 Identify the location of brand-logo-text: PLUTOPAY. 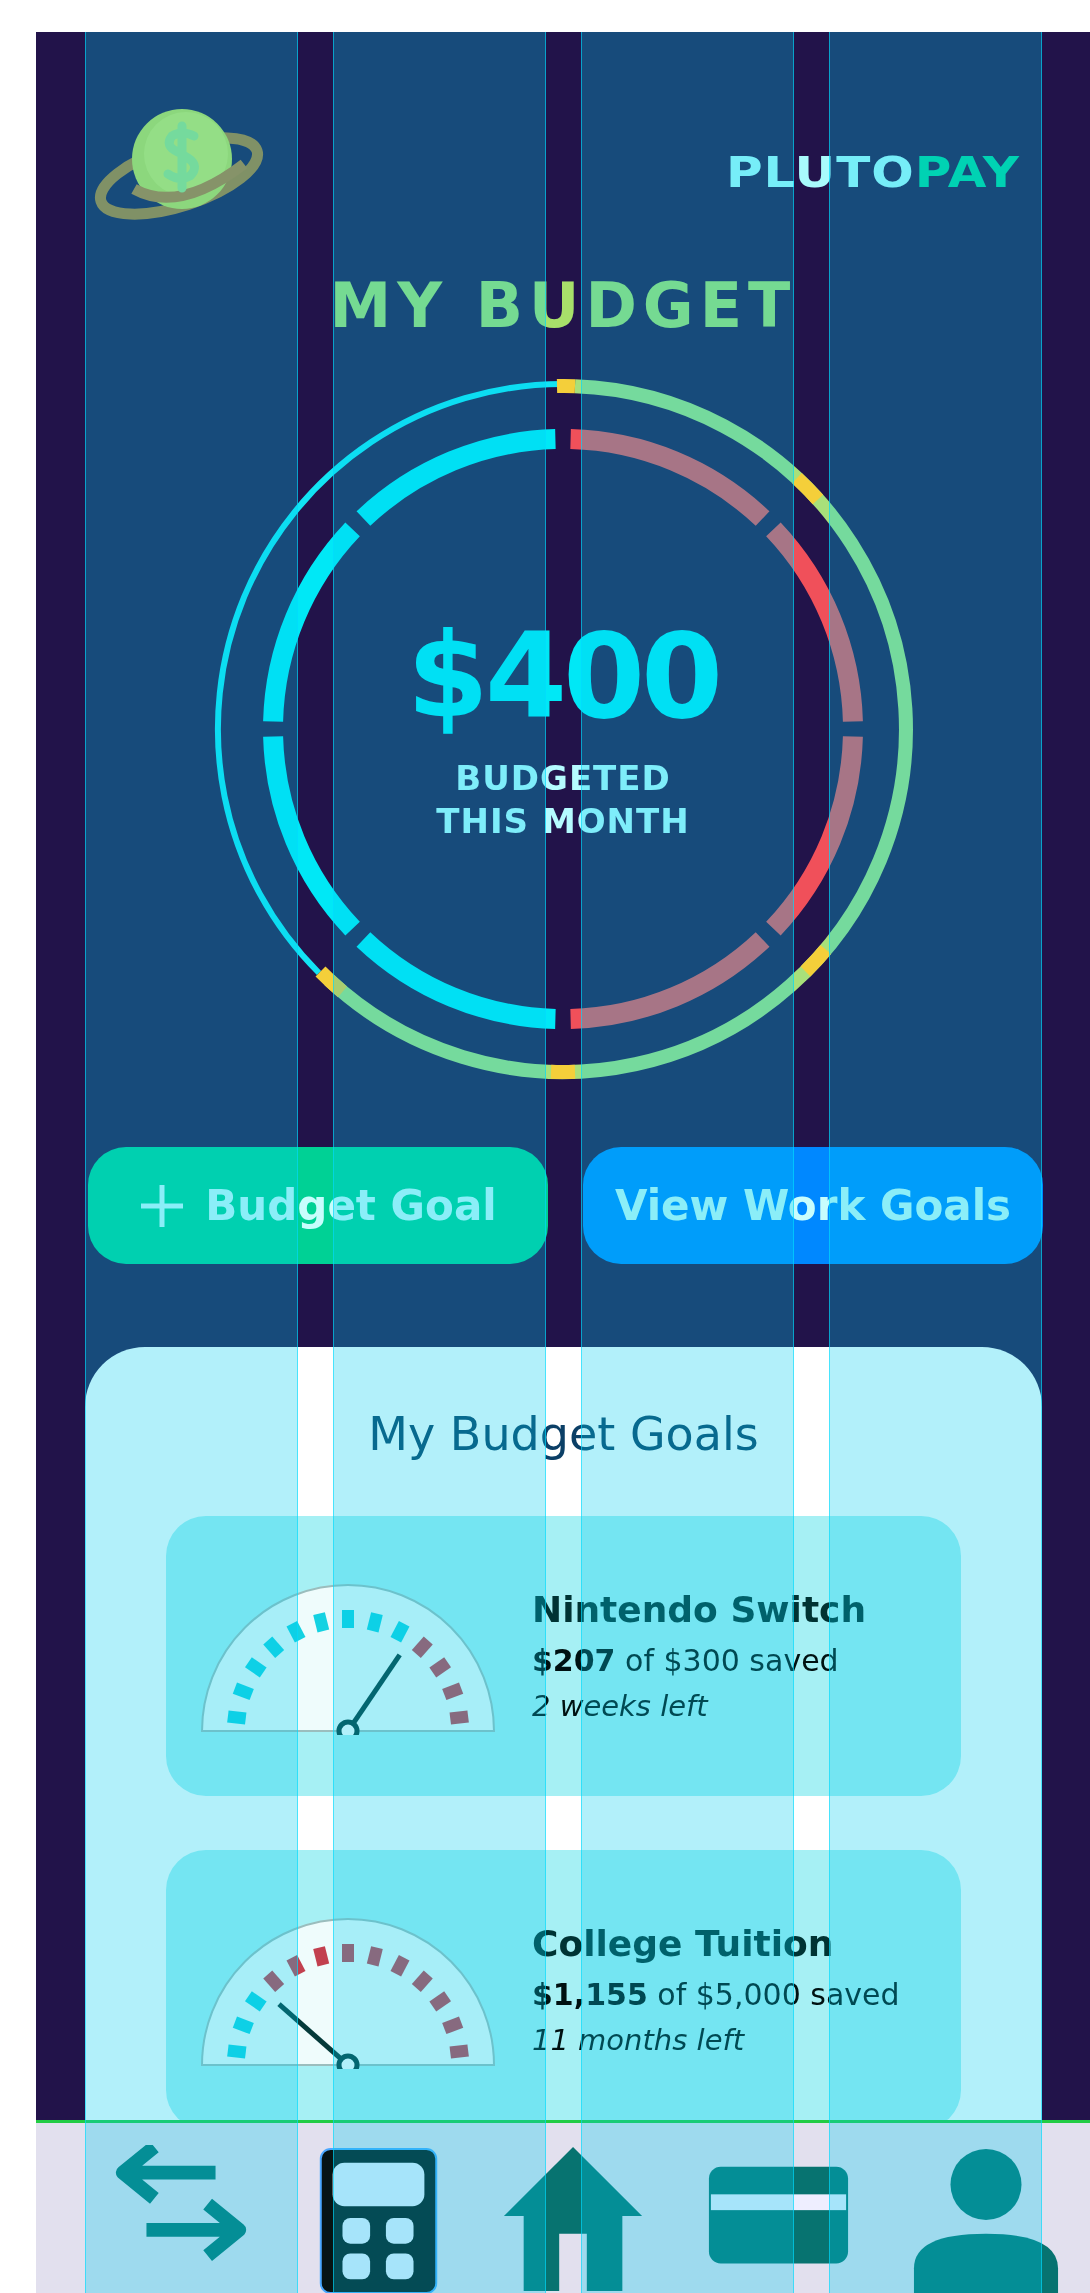
(872, 173).